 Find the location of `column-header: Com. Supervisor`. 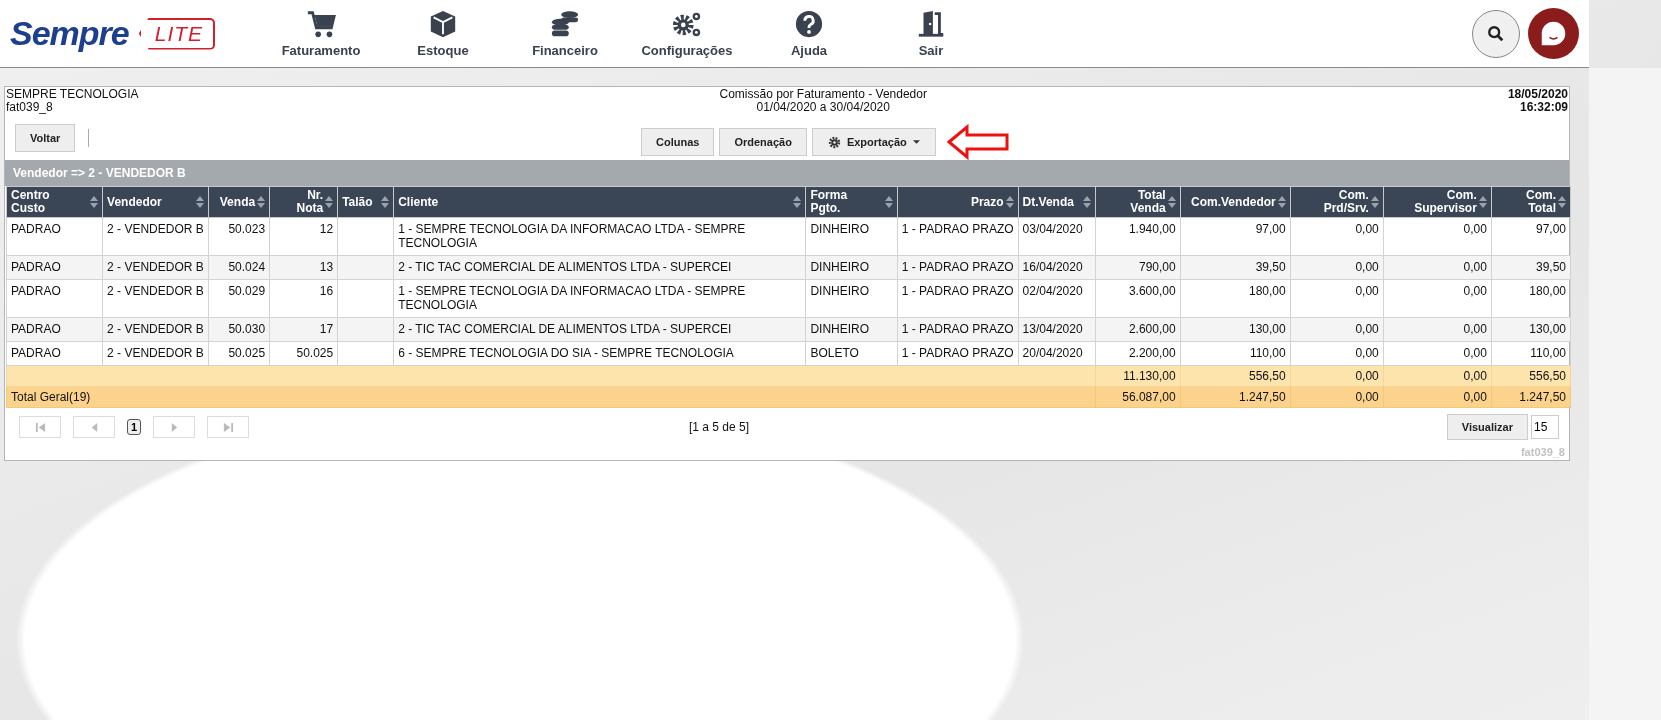

column-header: Com. Supervisor is located at coordinates (1437, 202).